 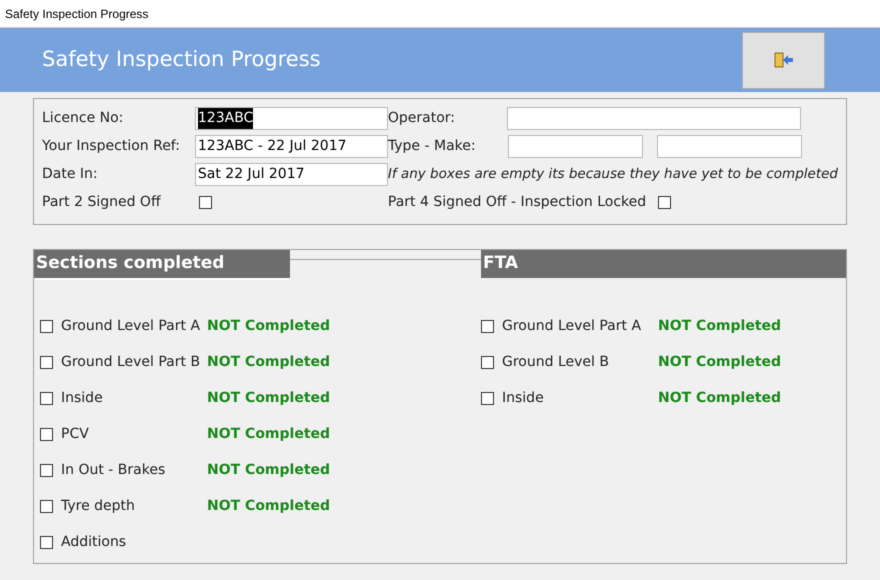 What do you see at coordinates (83, 118) in the screenshot?
I see `field-label: Licence No:` at bounding box center [83, 118].